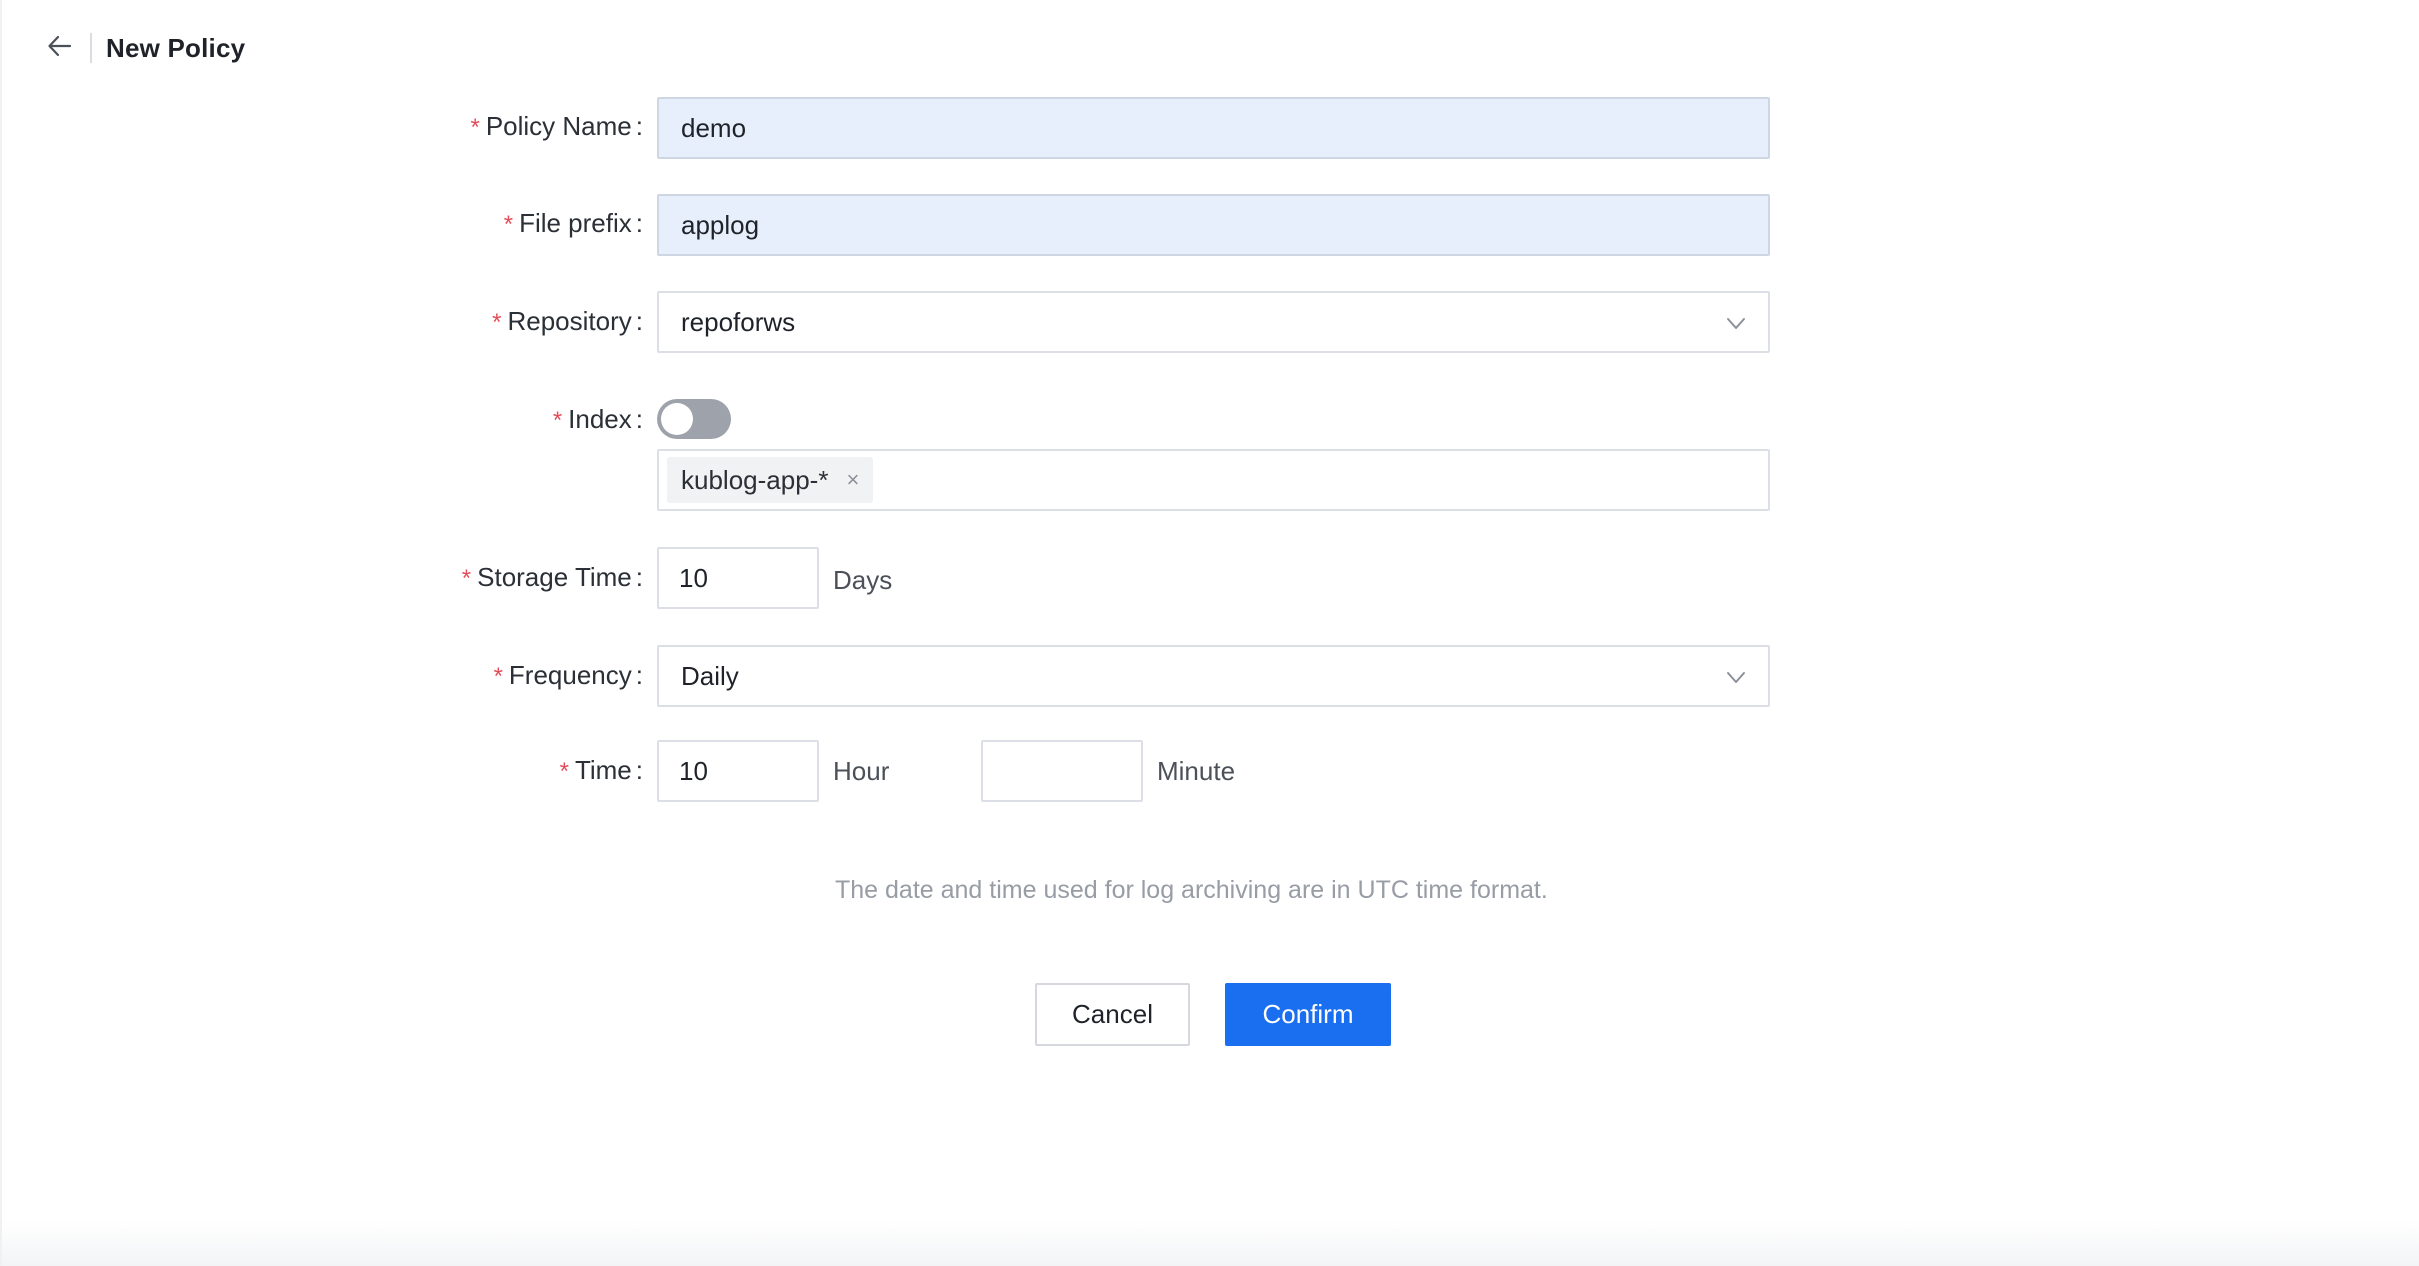 The height and width of the screenshot is (1266, 2419). Describe the element at coordinates (567, 321) in the screenshot. I see `repository-label: * Repository :` at that location.